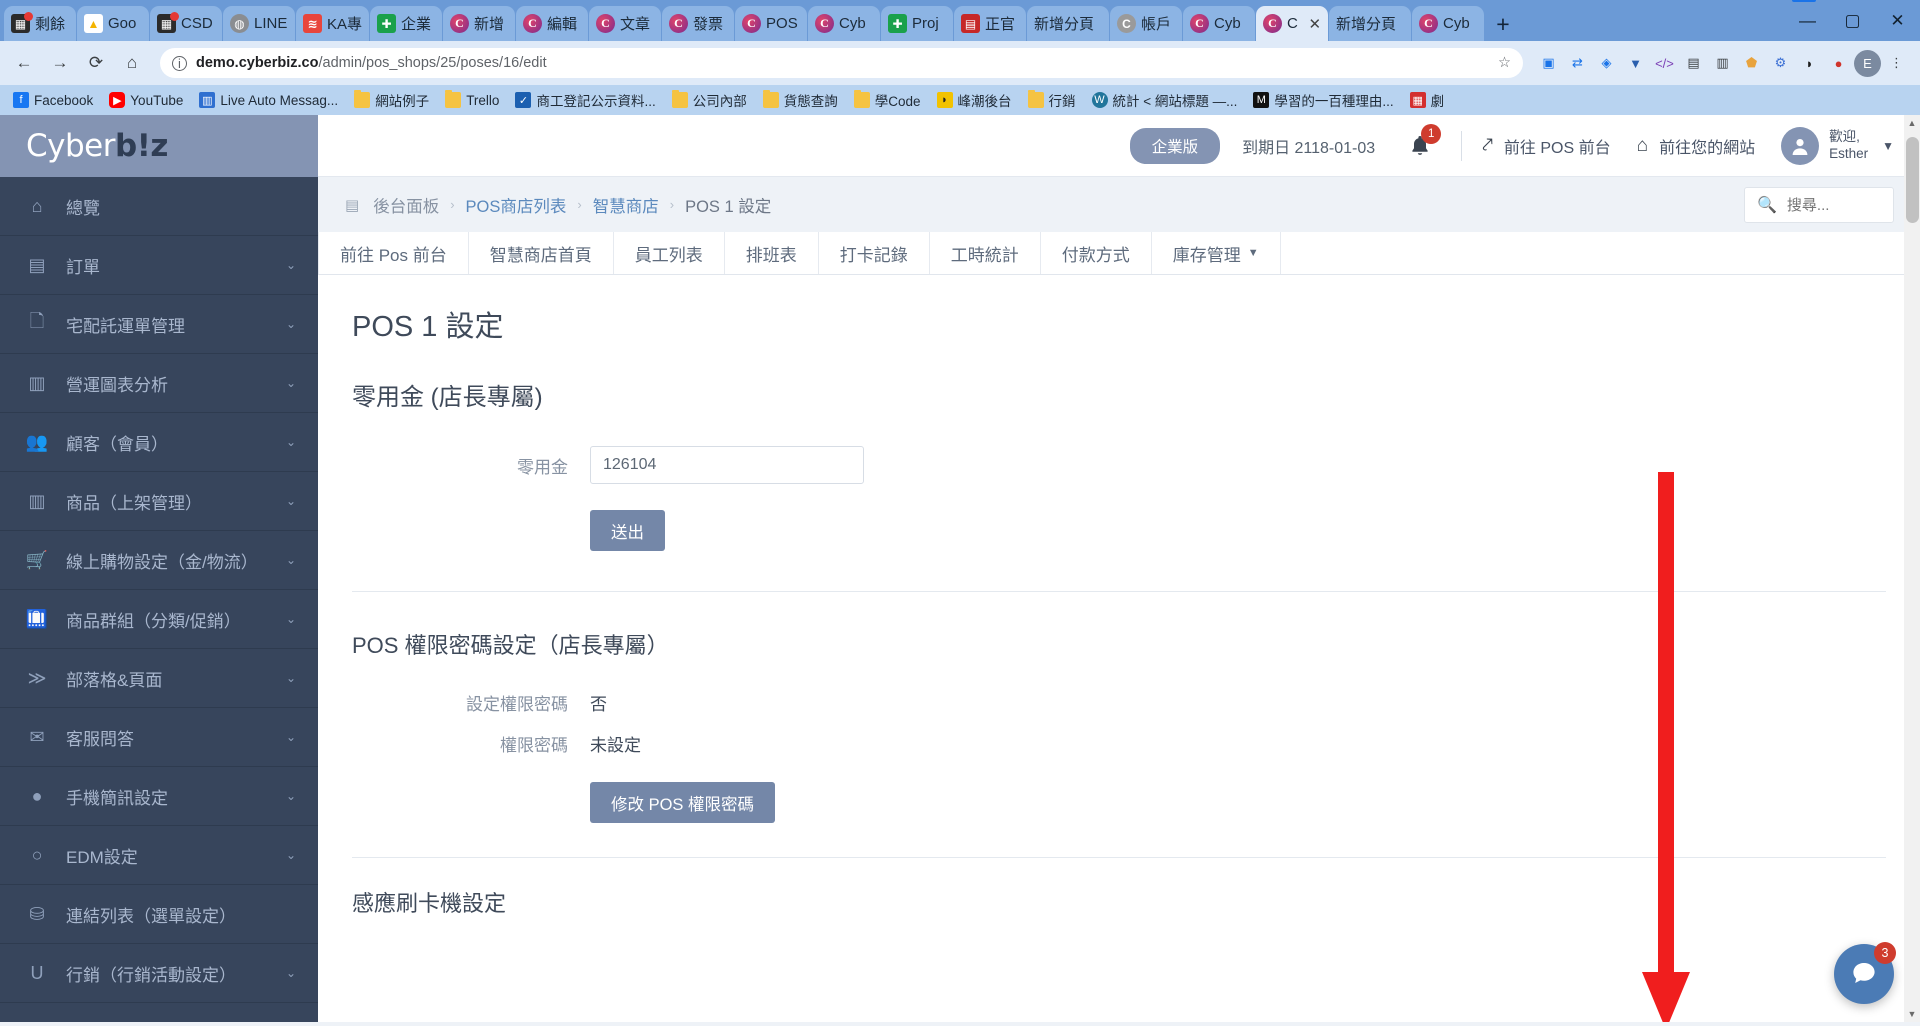  I want to click on yab-icon: ▼, so click(1635, 63).